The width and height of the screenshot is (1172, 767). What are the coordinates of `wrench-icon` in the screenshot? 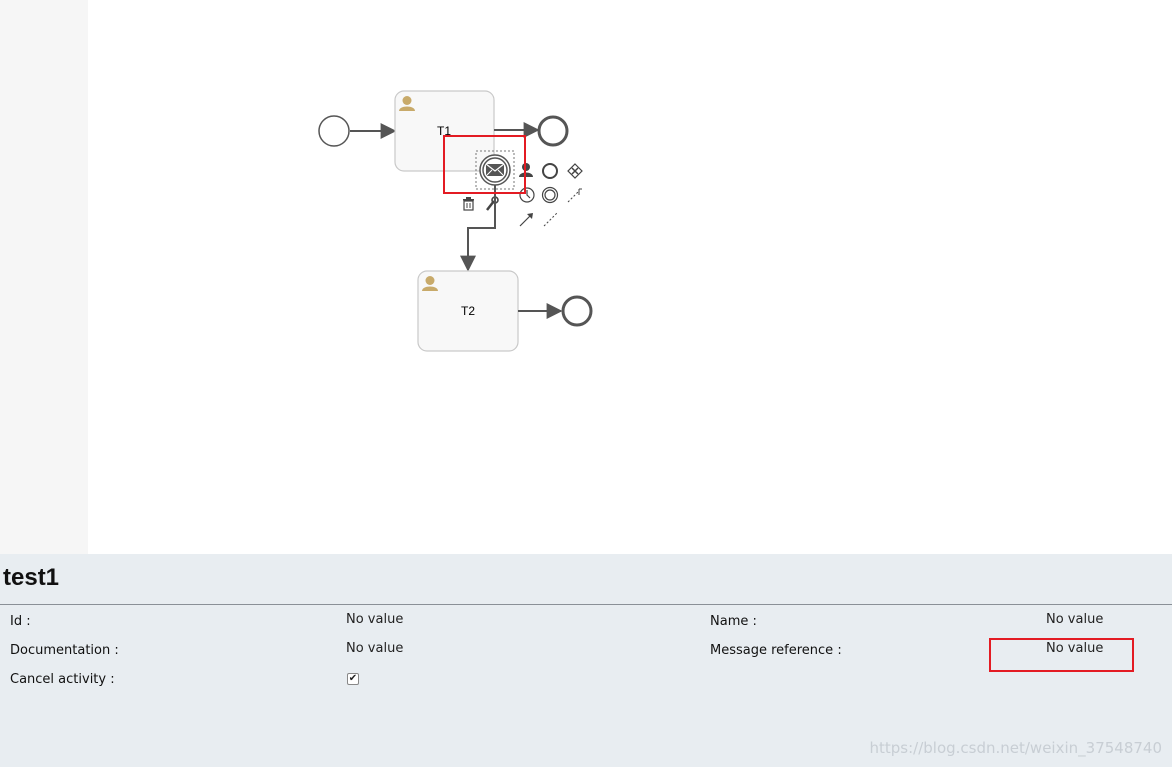 It's located at (492, 203).